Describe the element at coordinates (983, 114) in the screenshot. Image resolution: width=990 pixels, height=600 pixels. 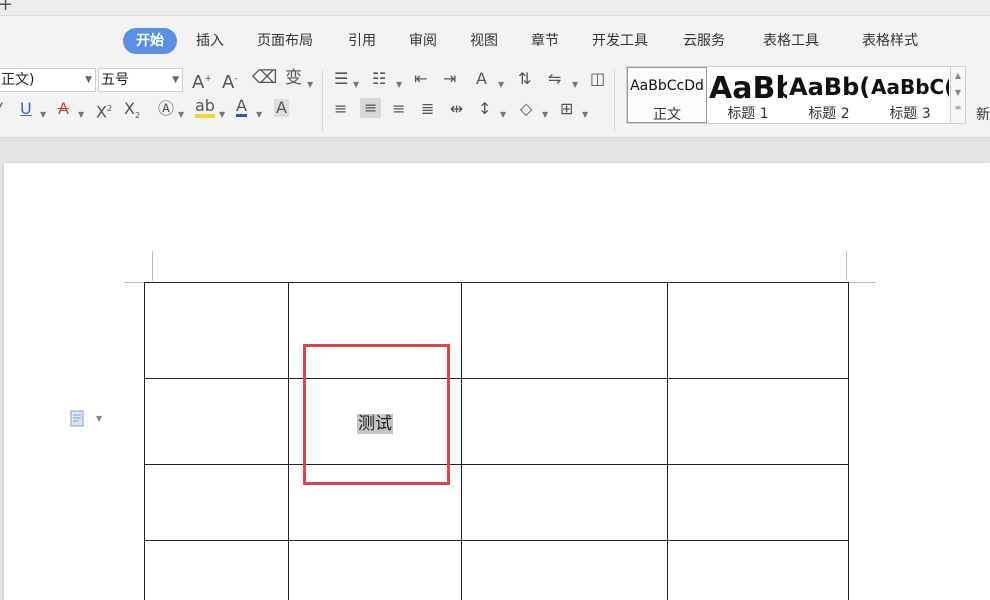
I see `new-style-button: 新` at that location.